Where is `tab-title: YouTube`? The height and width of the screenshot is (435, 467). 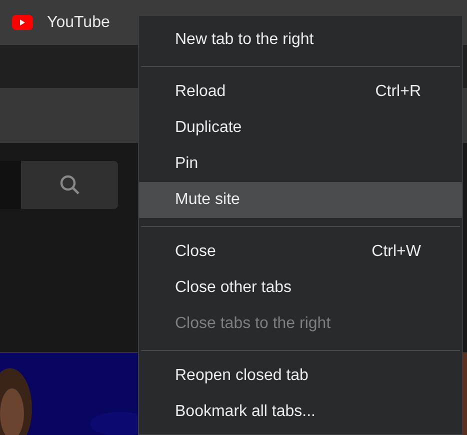 tab-title: YouTube is located at coordinates (78, 23).